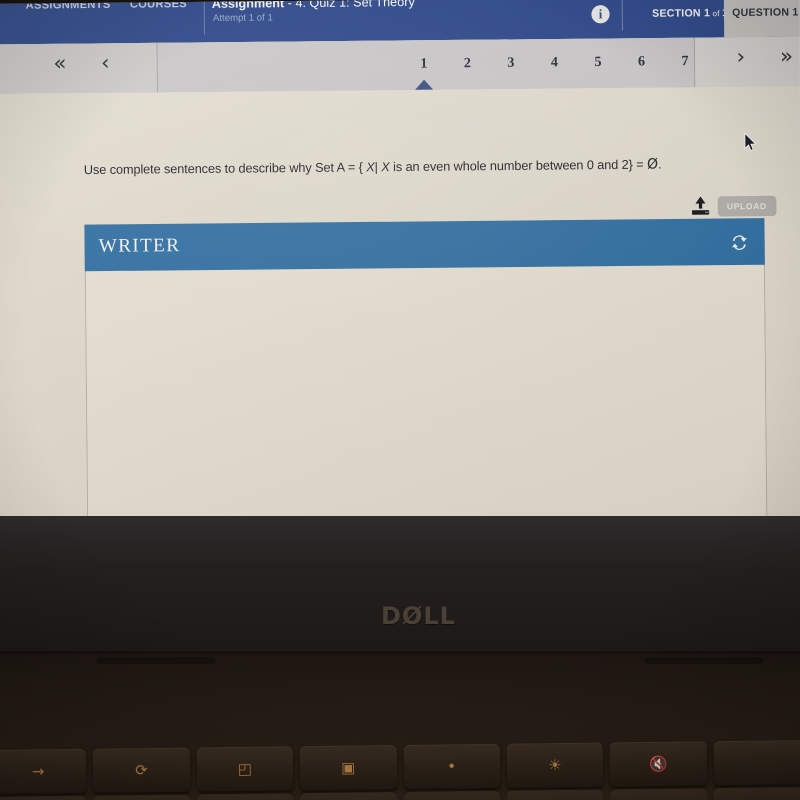 This screenshot has height=800, width=800. I want to click on pager-page-4: 4, so click(554, 63).